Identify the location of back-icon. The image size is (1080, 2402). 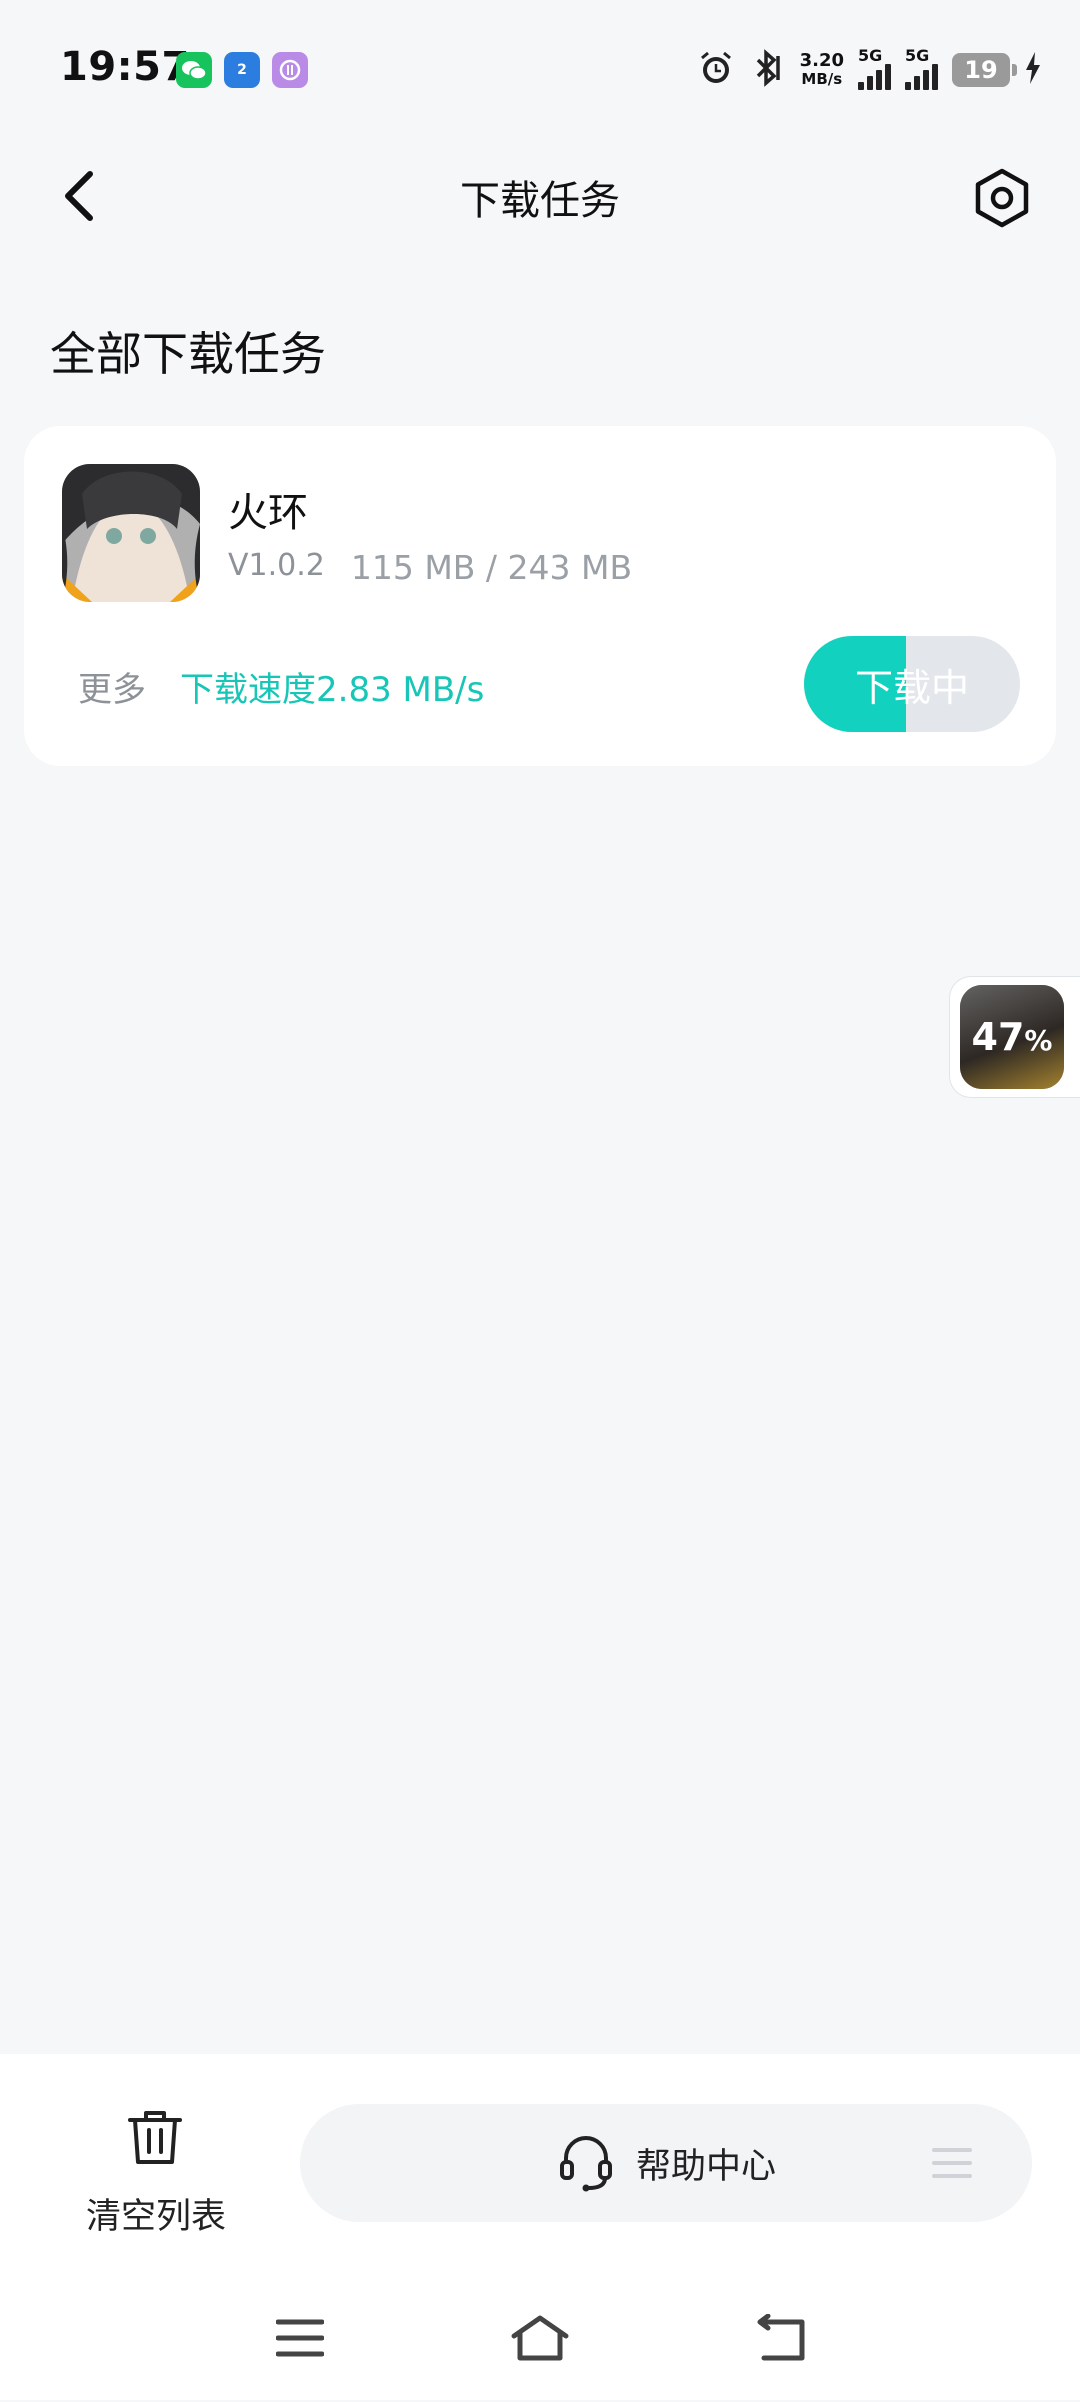
(781, 2337).